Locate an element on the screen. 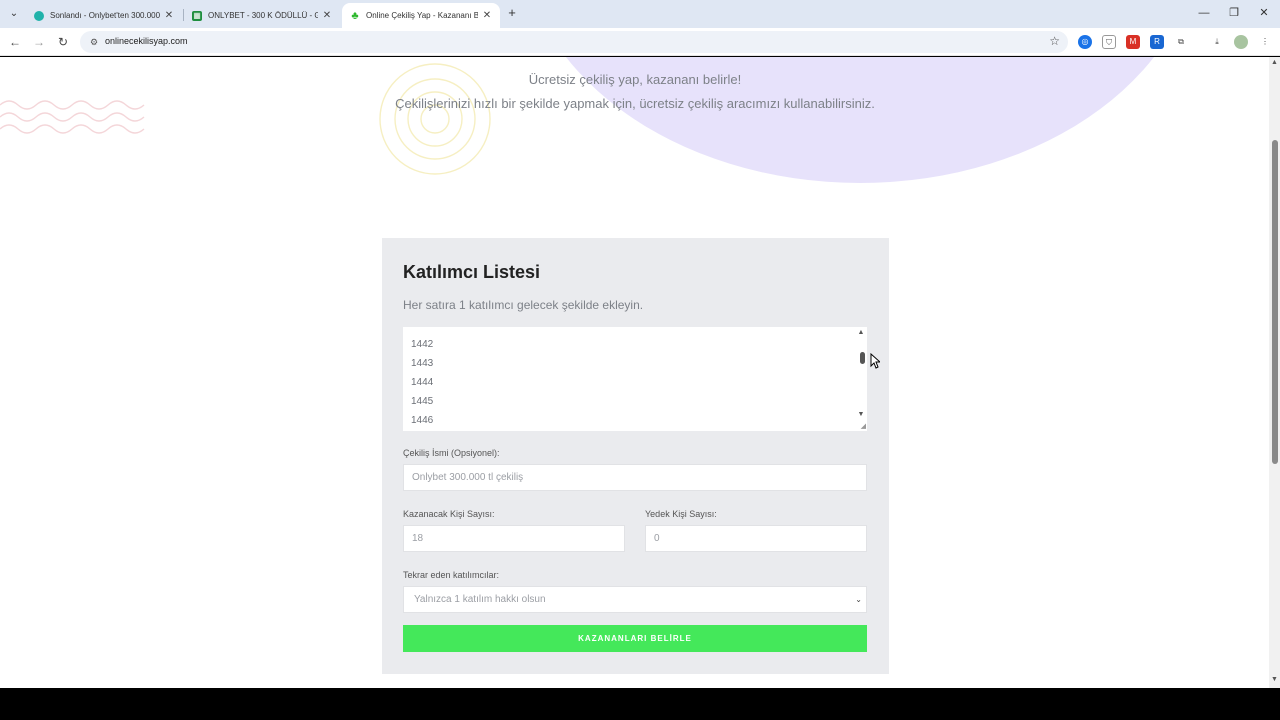  intro-headline: Ücretsiz çekiliş yap, kazananı belirle! is located at coordinates (635, 79).